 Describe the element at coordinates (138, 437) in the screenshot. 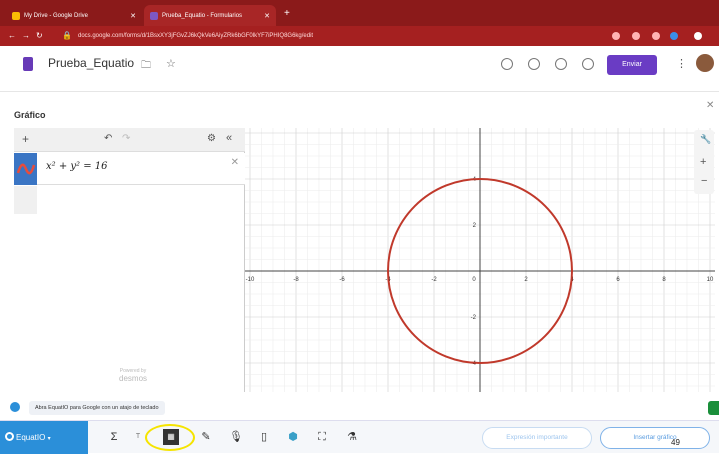

I see `text-icon: T` at that location.